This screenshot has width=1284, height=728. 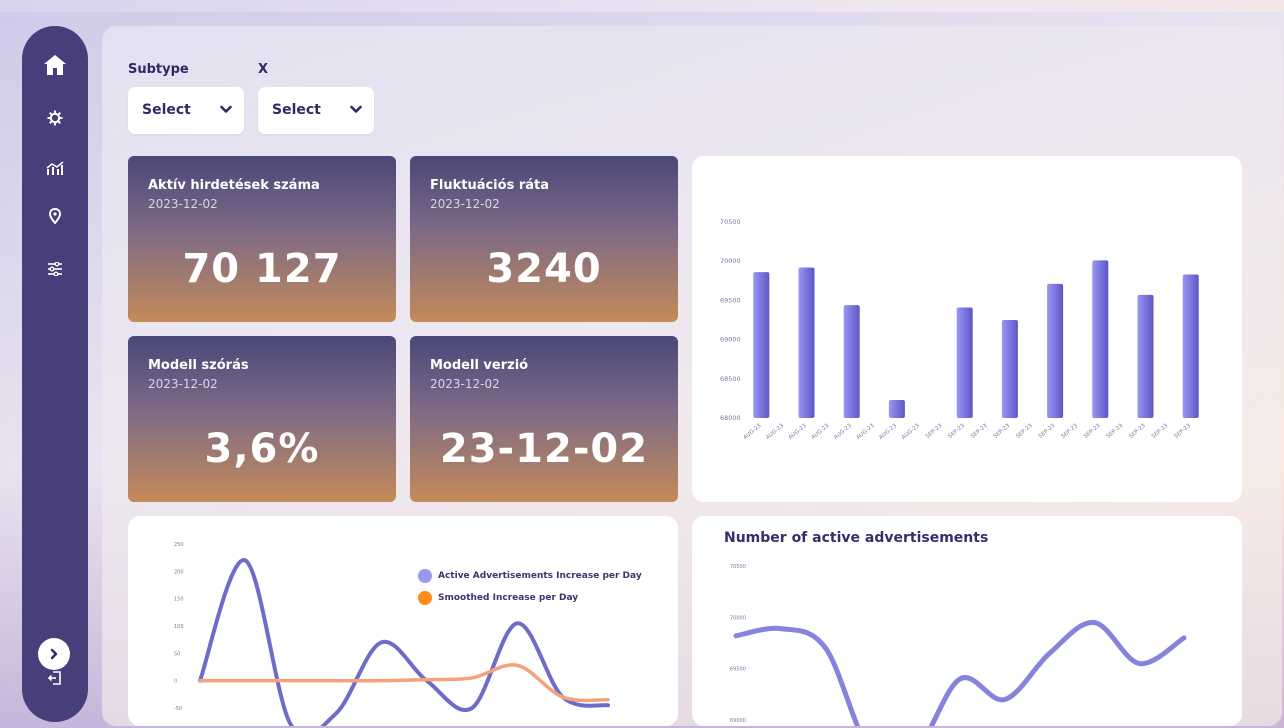 I want to click on chart-title: Number of active advertisements, so click(x=856, y=538).